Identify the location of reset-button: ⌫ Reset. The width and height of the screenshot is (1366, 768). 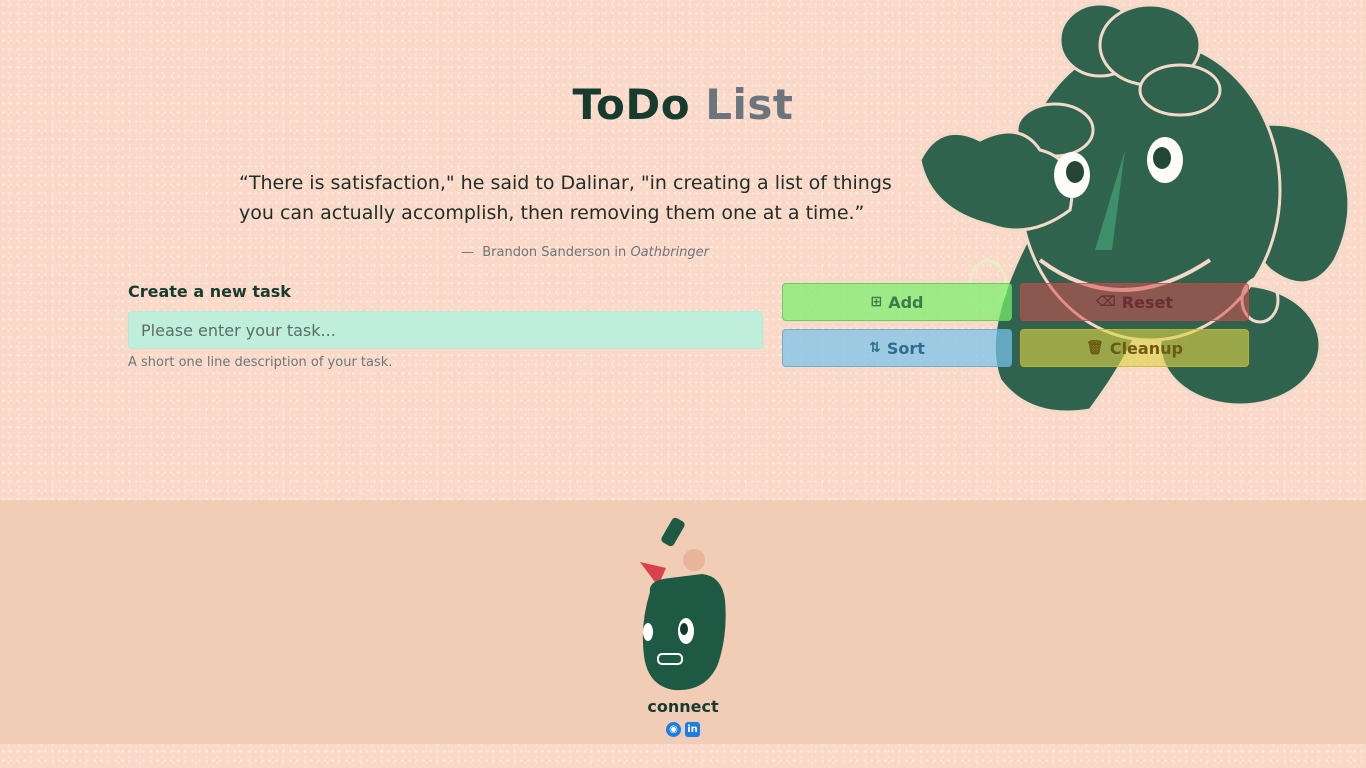
(1134, 302).